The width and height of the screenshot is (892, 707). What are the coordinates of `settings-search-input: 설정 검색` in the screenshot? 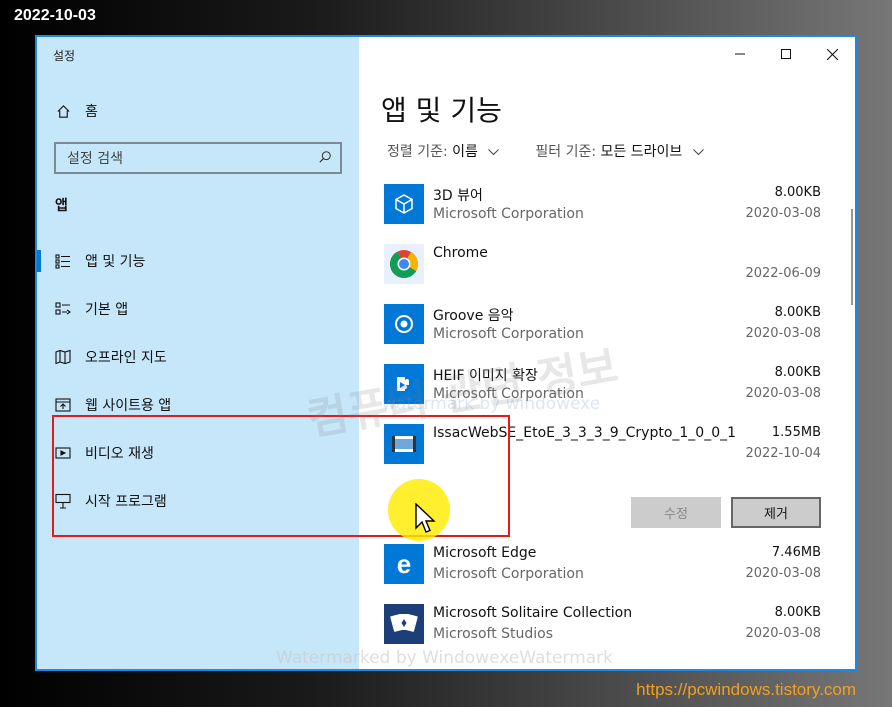 It's located at (198, 158).